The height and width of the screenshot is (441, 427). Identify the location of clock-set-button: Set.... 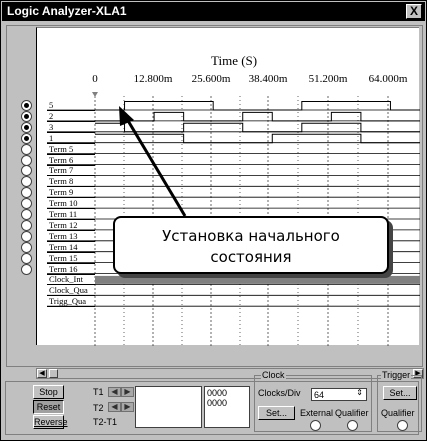
(276, 413).